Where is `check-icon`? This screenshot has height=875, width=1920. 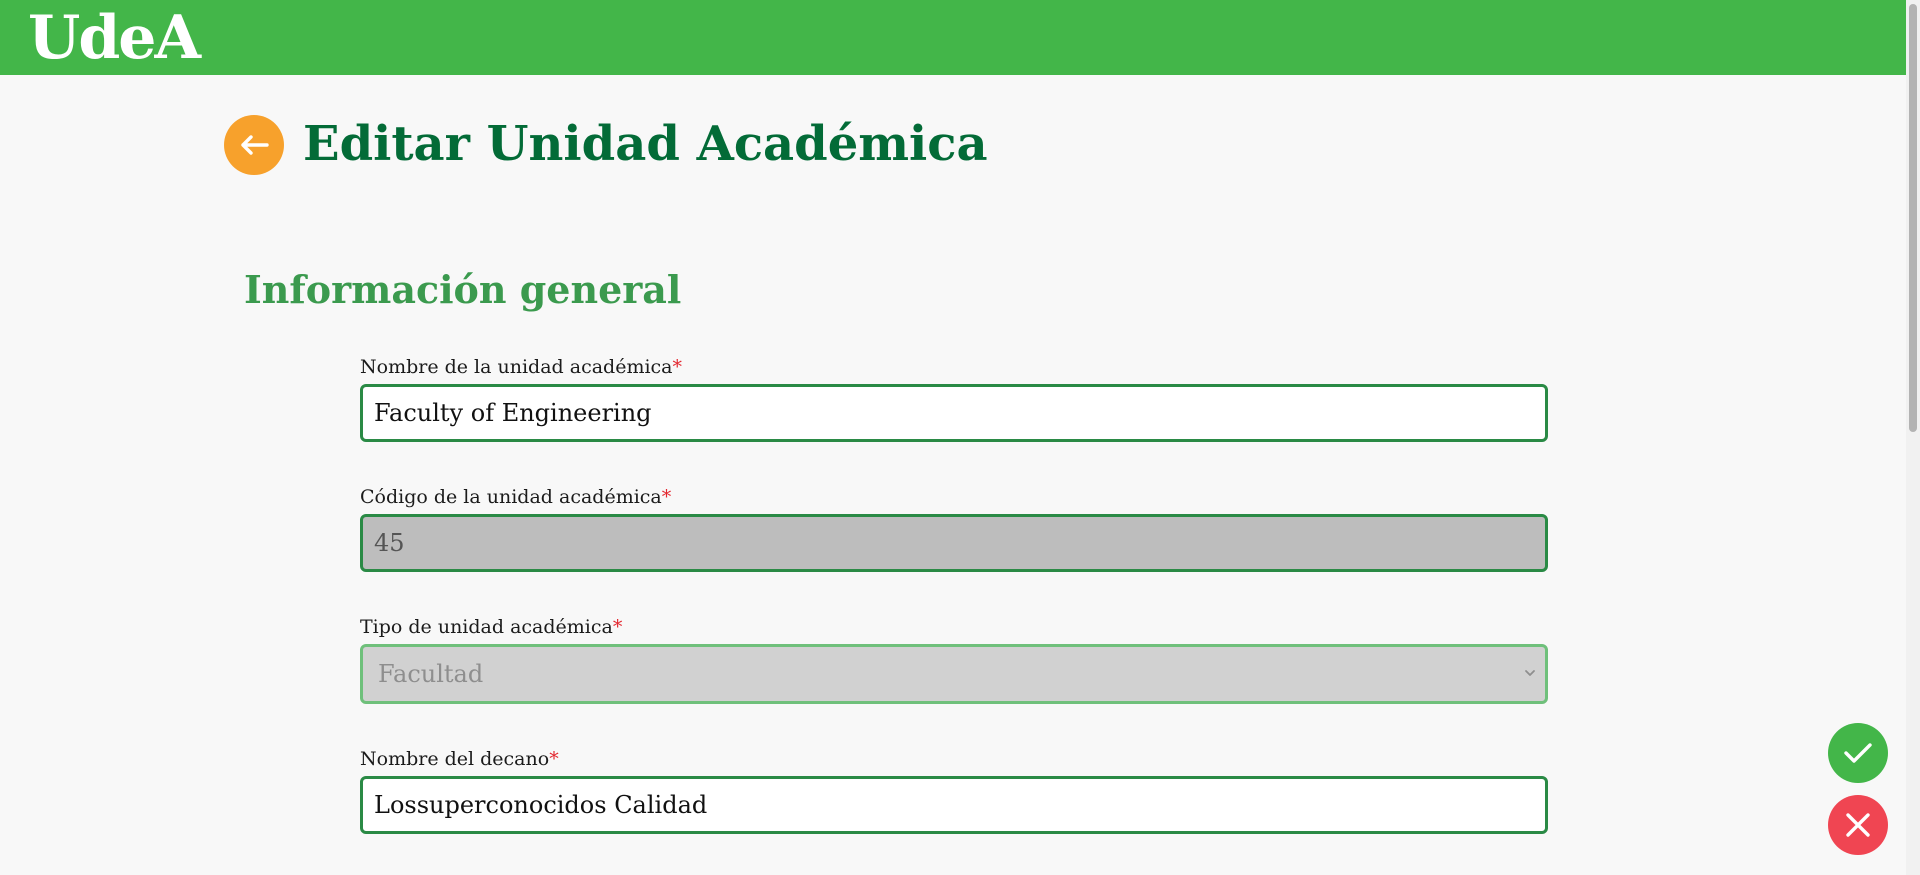 check-icon is located at coordinates (1858, 753).